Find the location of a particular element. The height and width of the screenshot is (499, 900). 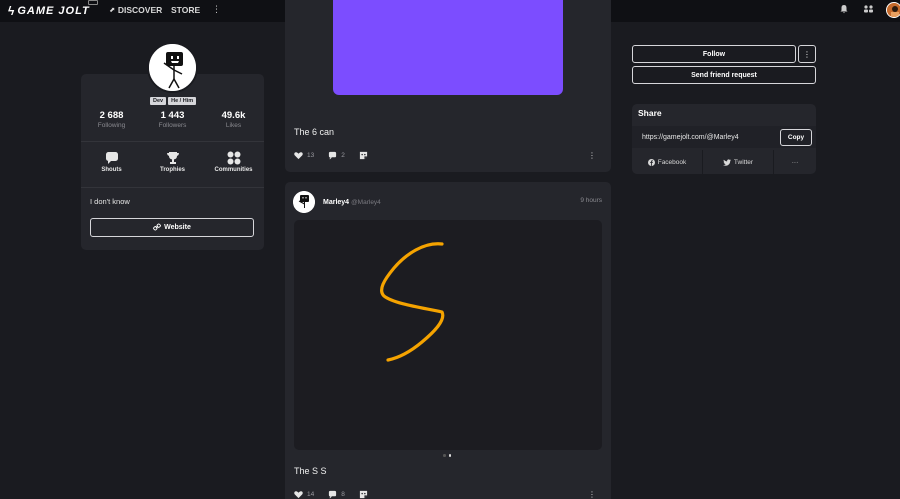

nav-discover: ⬈ DISCOVER is located at coordinates (135, 10).